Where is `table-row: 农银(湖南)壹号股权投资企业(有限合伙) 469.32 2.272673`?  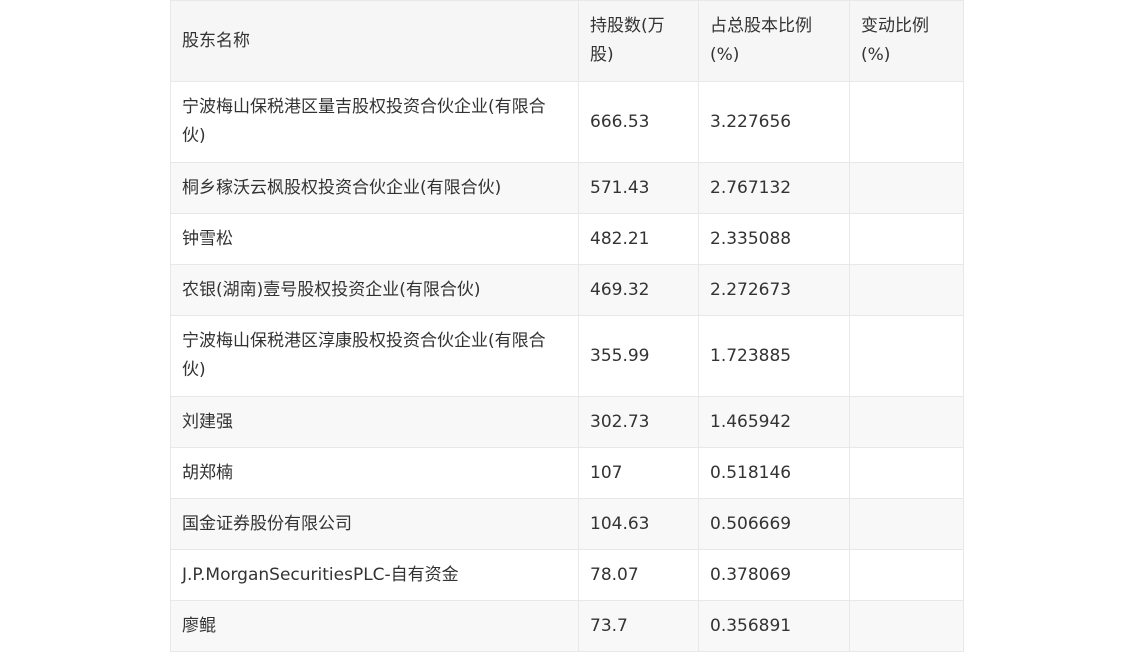 table-row: 农银(湖南)壹号股权投资企业(有限合伙) 469.32 2.272673 is located at coordinates (567, 290).